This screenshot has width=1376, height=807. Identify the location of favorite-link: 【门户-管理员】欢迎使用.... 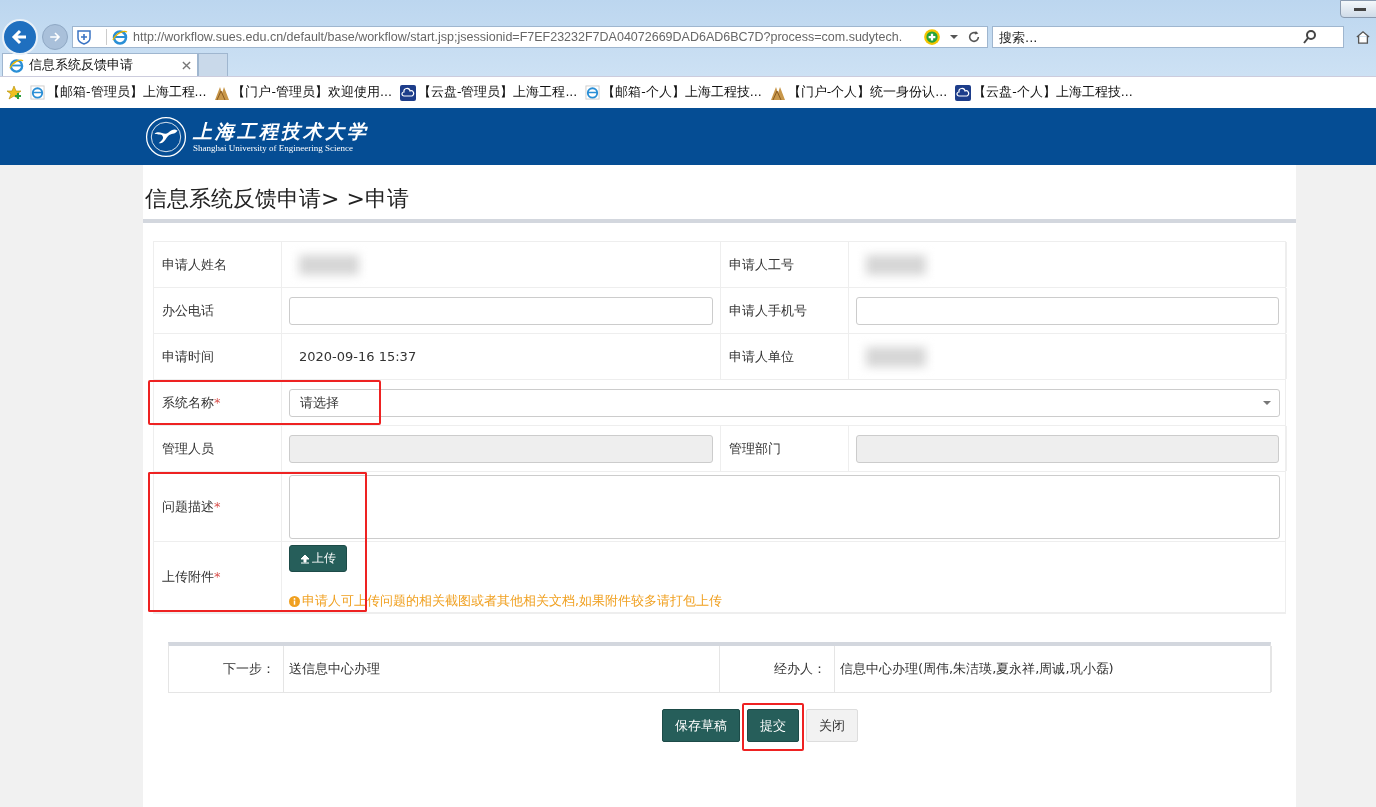
(303, 92).